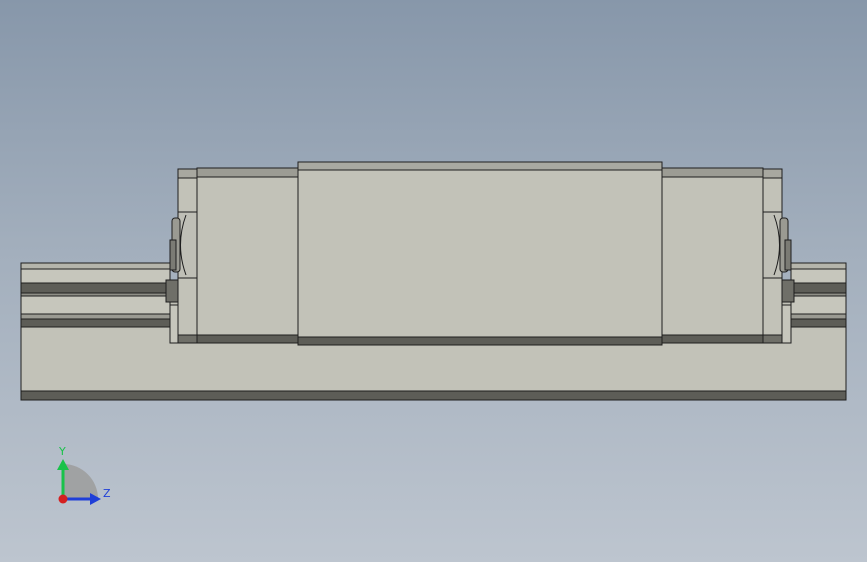  What do you see at coordinates (63, 499) in the screenshot?
I see `x-axis-dot` at bounding box center [63, 499].